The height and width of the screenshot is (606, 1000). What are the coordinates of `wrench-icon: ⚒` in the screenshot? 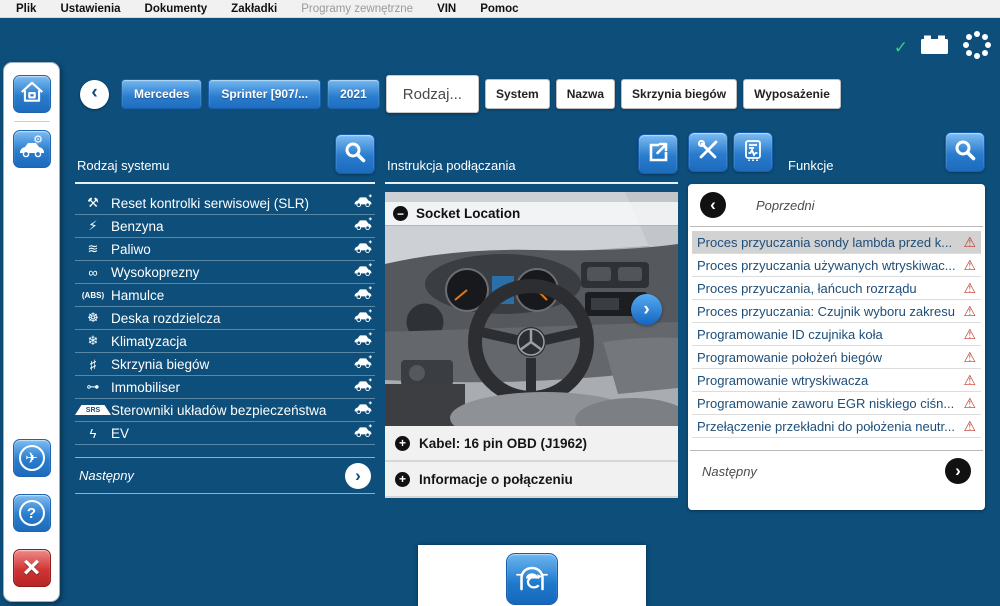 It's located at (93, 202).